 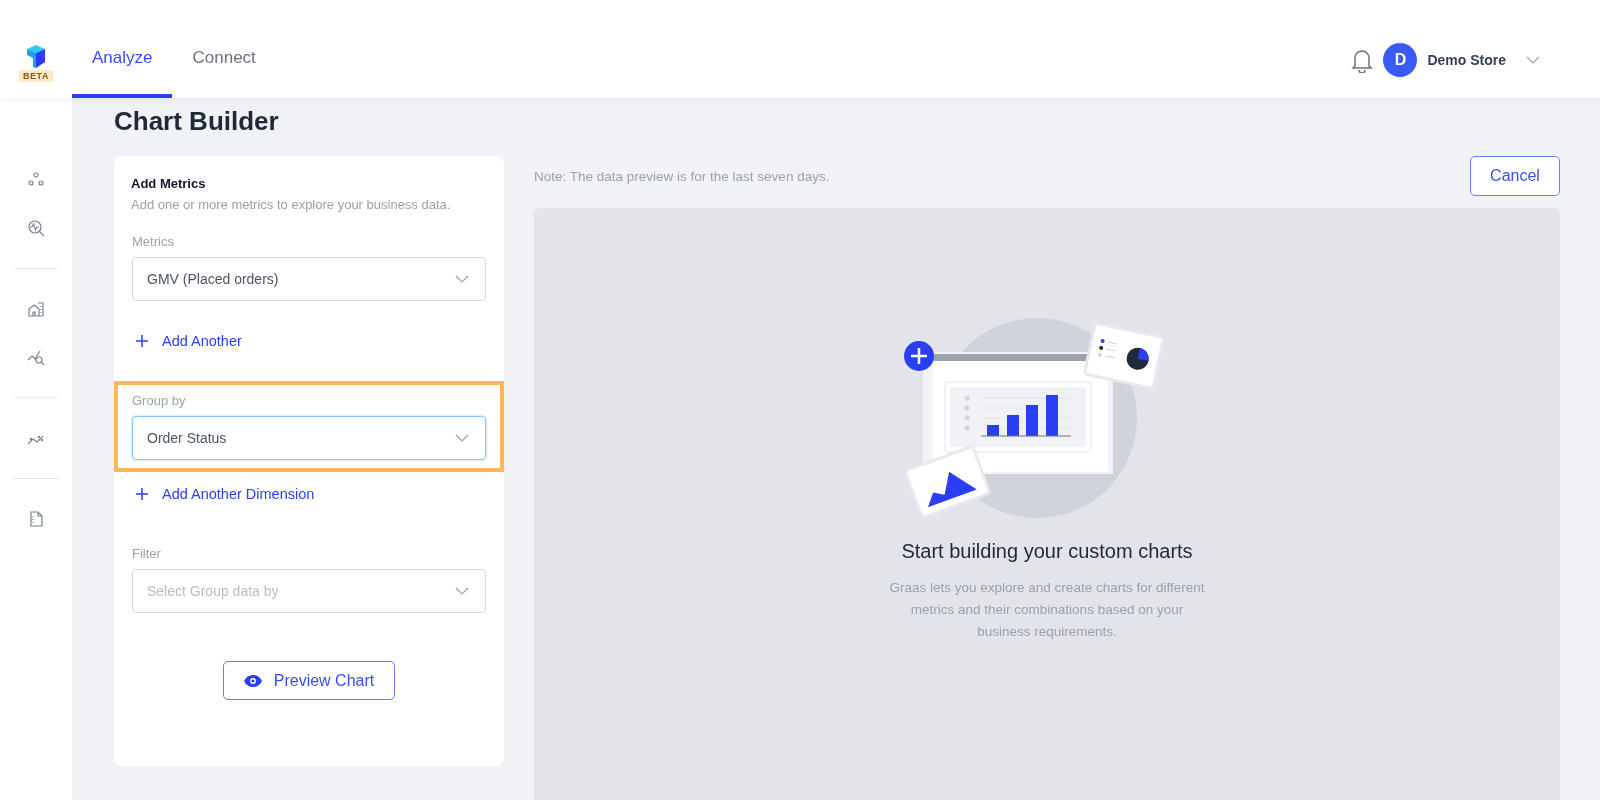 I want to click on field-label: Group by, so click(x=159, y=400).